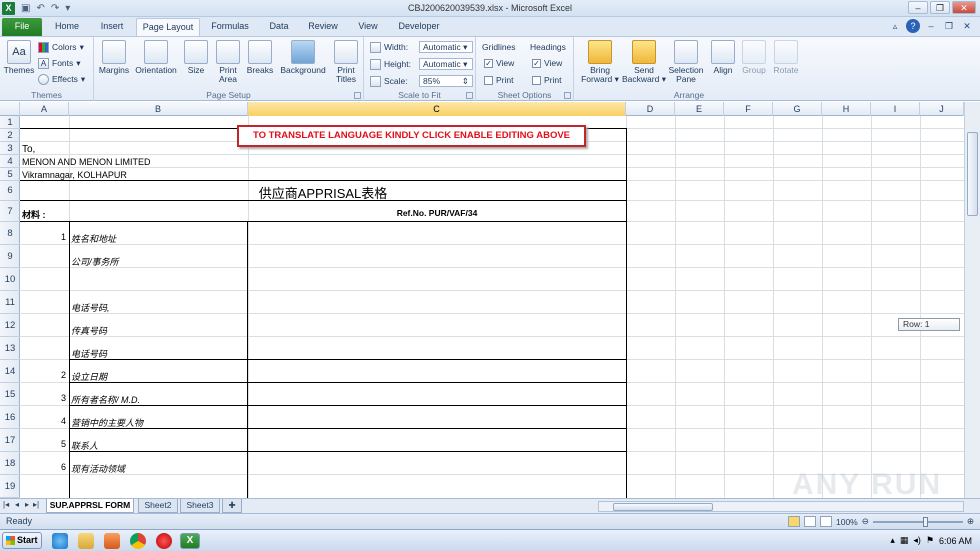 The image size is (980, 551). I want to click on row-header-10: 10, so click(10, 279).